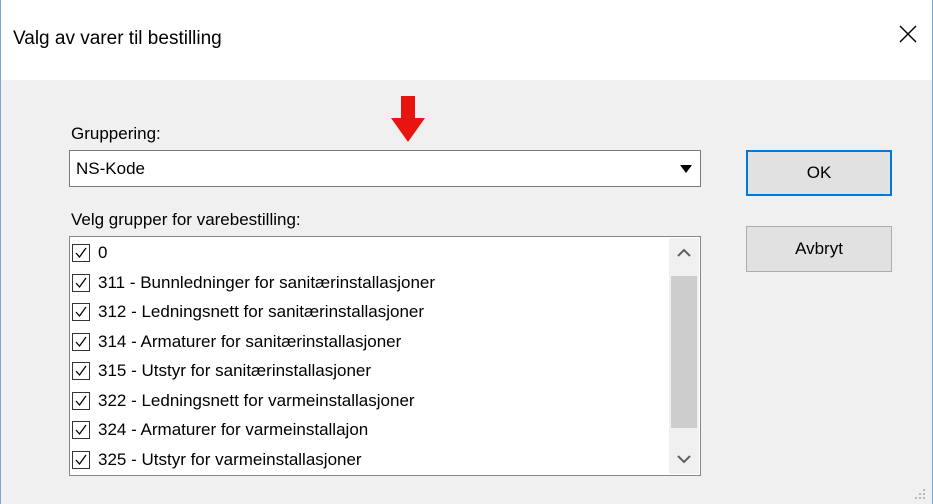  What do you see at coordinates (110, 168) in the screenshot?
I see `grouping-selected-value: NS-Kode` at bounding box center [110, 168].